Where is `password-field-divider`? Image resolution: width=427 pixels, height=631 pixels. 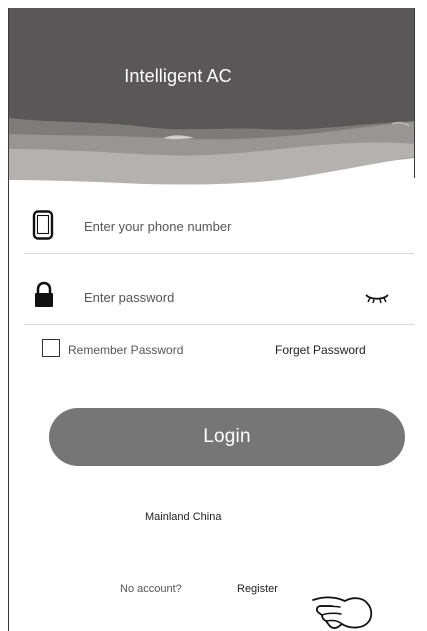
password-field-divider is located at coordinates (219, 324).